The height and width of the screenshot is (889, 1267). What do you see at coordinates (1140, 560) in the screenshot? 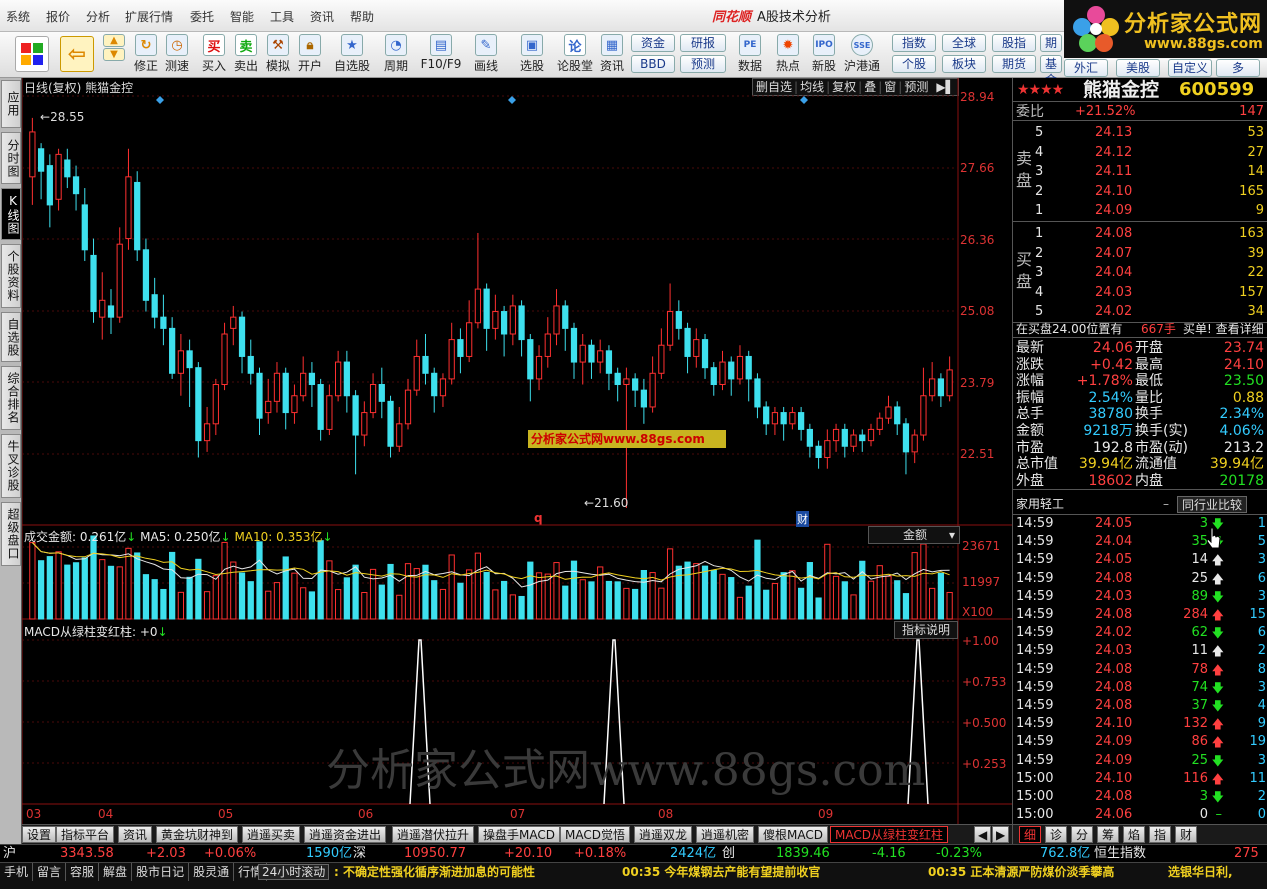
I see `tick-row: 14:59 24.05 14 🡅 3` at bounding box center [1140, 560].